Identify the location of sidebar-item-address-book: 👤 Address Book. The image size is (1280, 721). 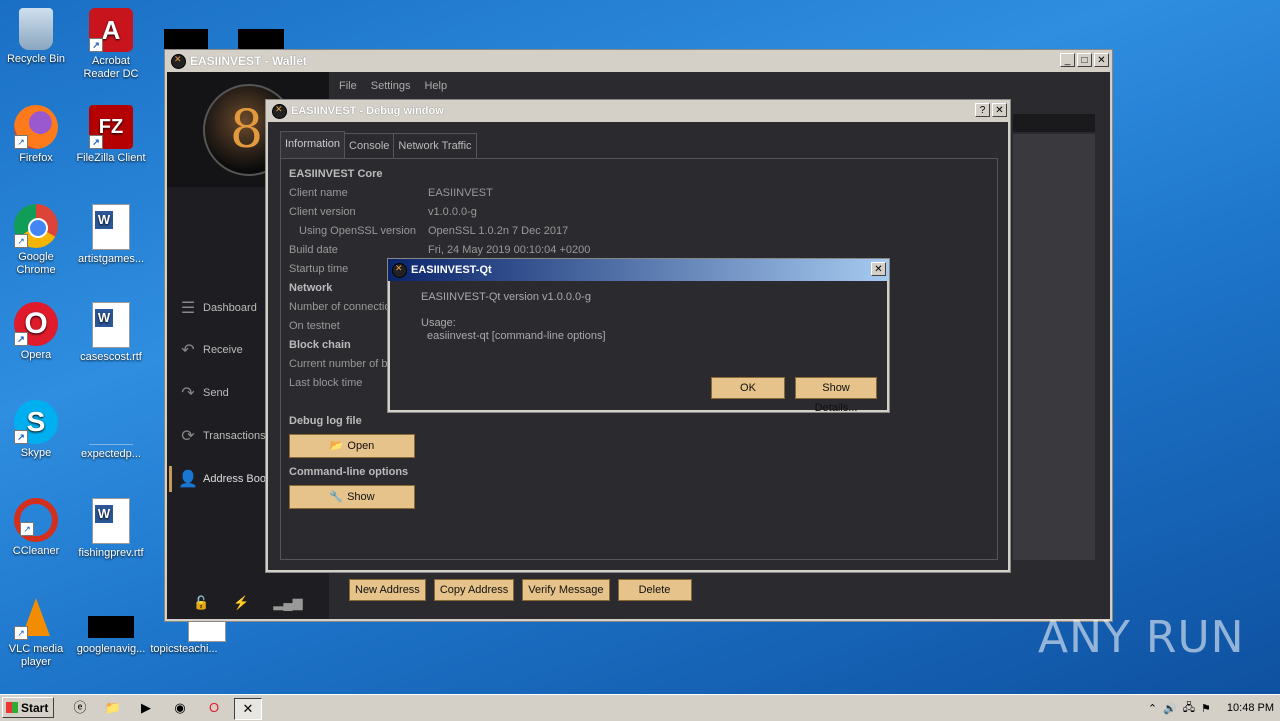
(224, 479).